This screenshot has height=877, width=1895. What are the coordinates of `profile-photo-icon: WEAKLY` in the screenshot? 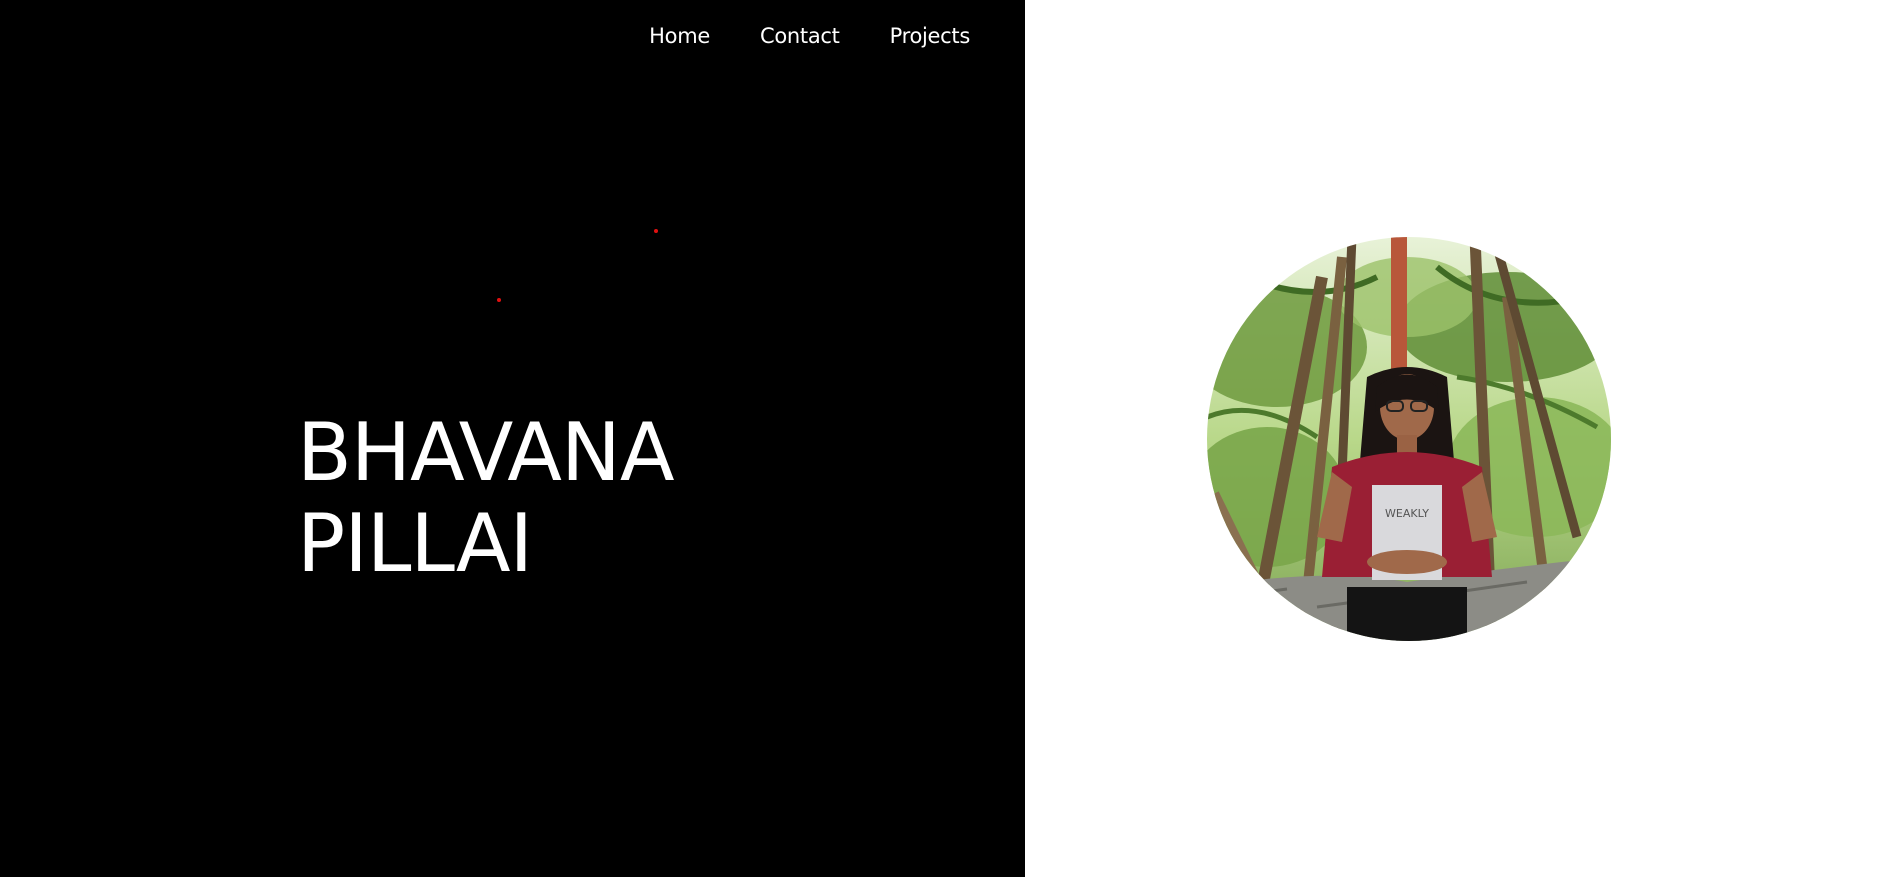 It's located at (1409, 439).